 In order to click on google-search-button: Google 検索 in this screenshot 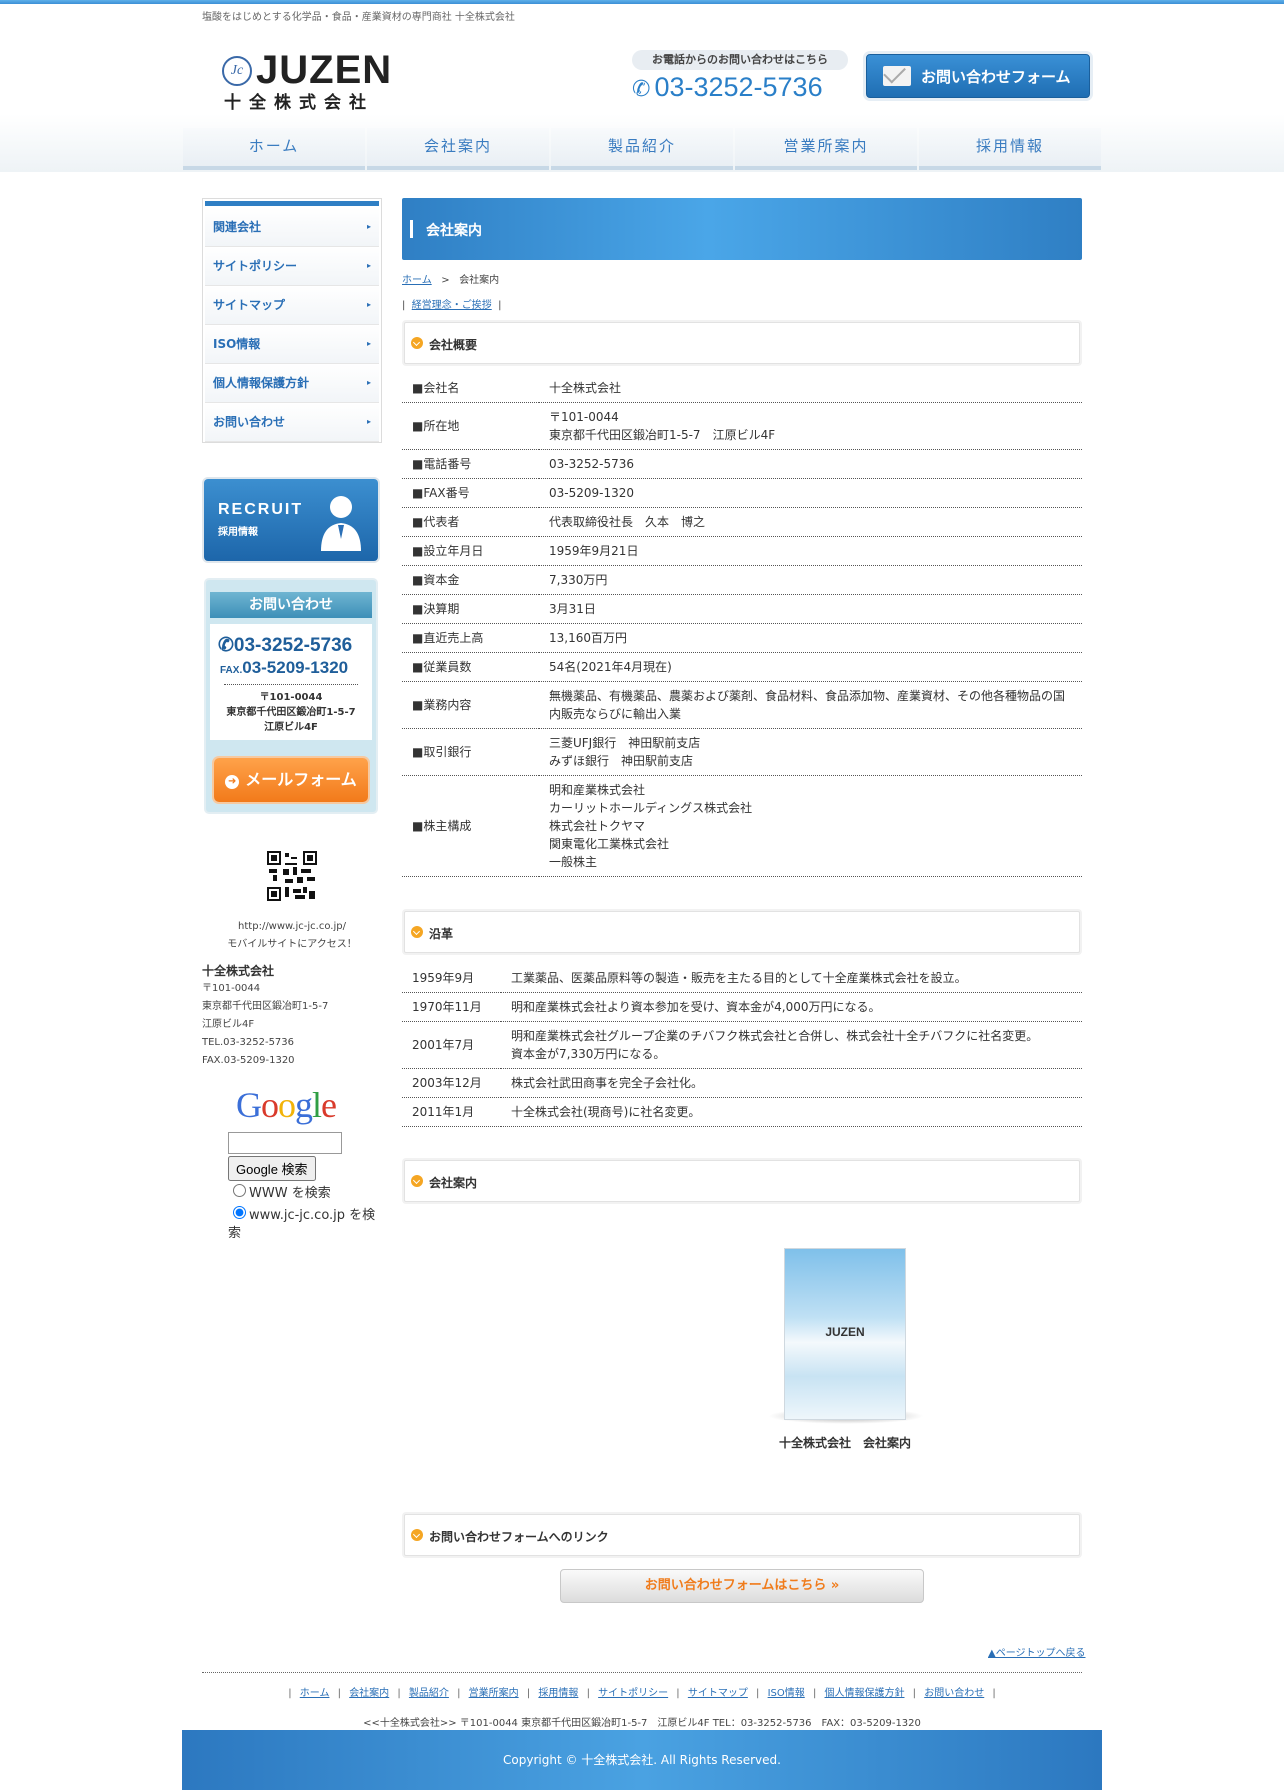, I will do `click(272, 1168)`.